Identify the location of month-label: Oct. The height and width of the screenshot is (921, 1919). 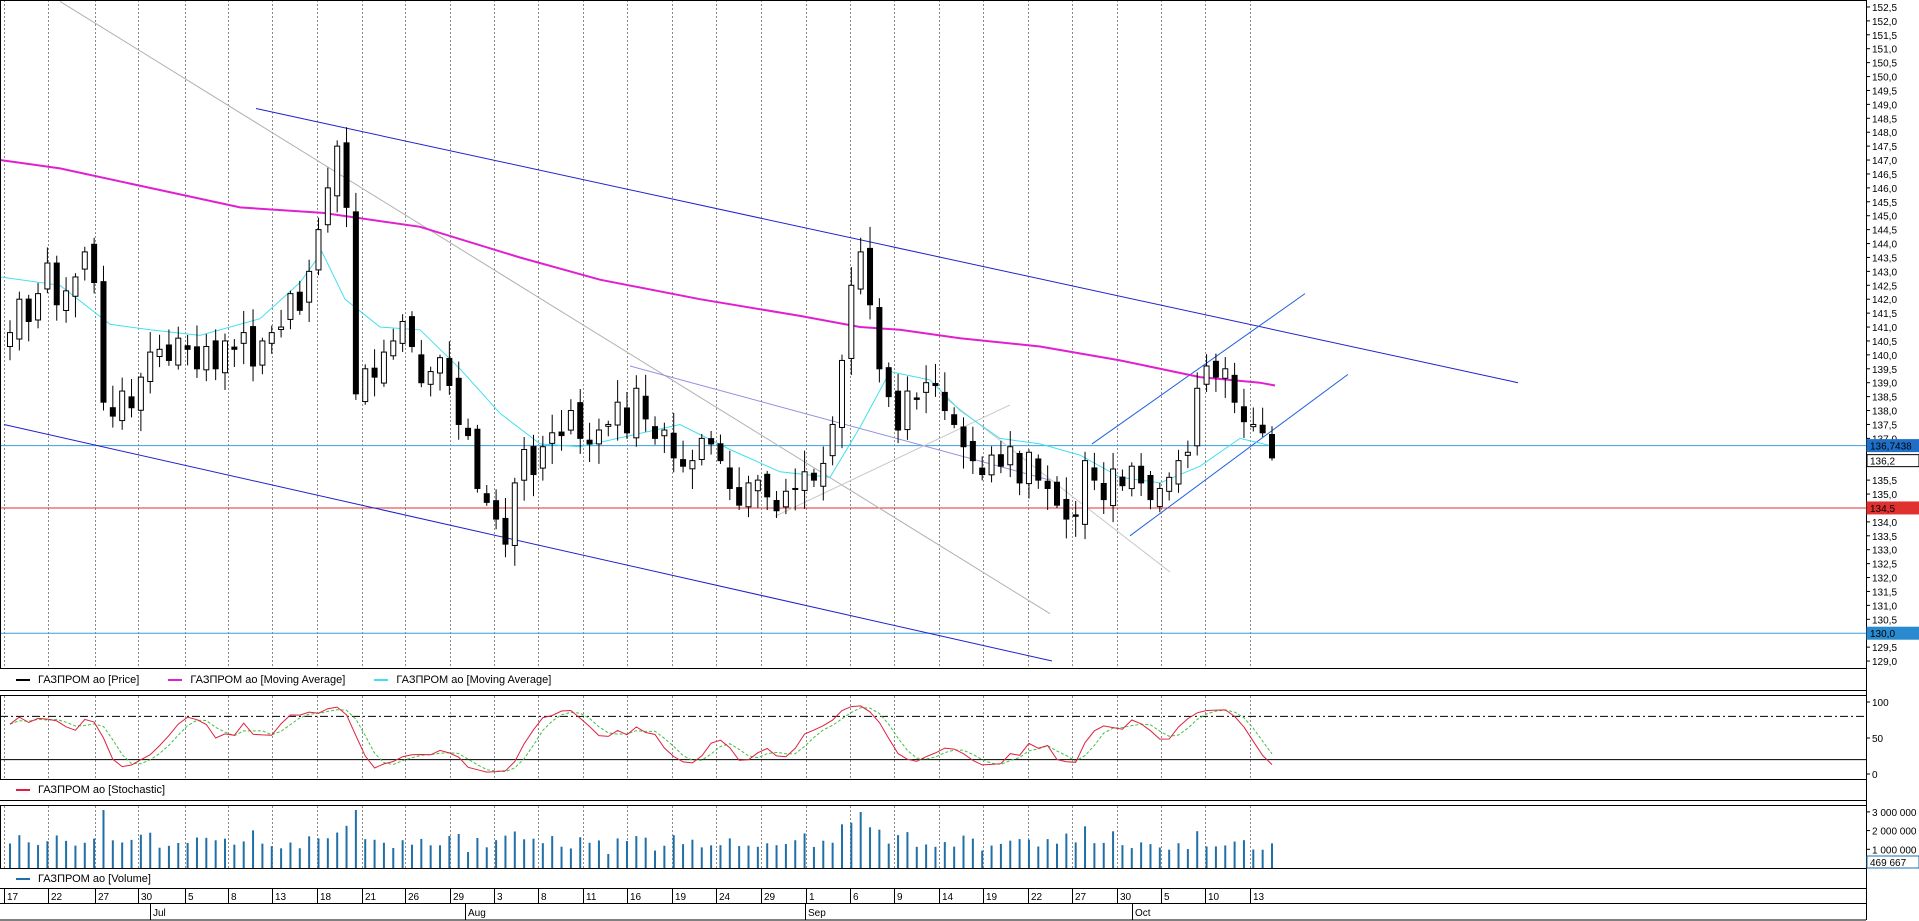
(1143, 913).